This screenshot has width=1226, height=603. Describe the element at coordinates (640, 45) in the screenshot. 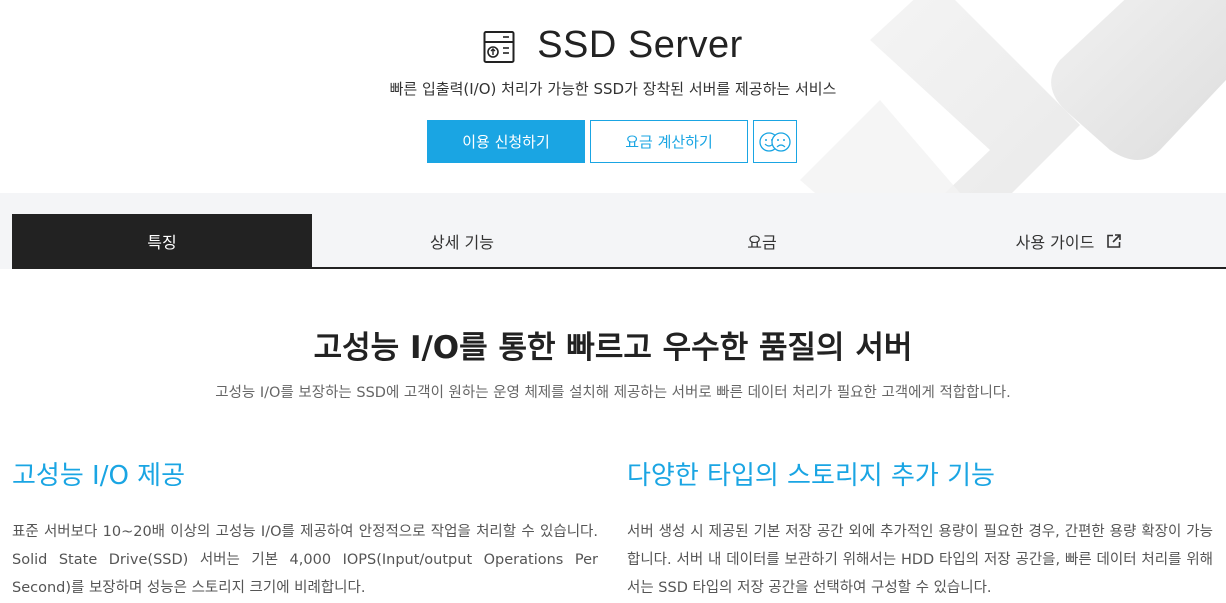

I see `page-title: SSD Server` at that location.